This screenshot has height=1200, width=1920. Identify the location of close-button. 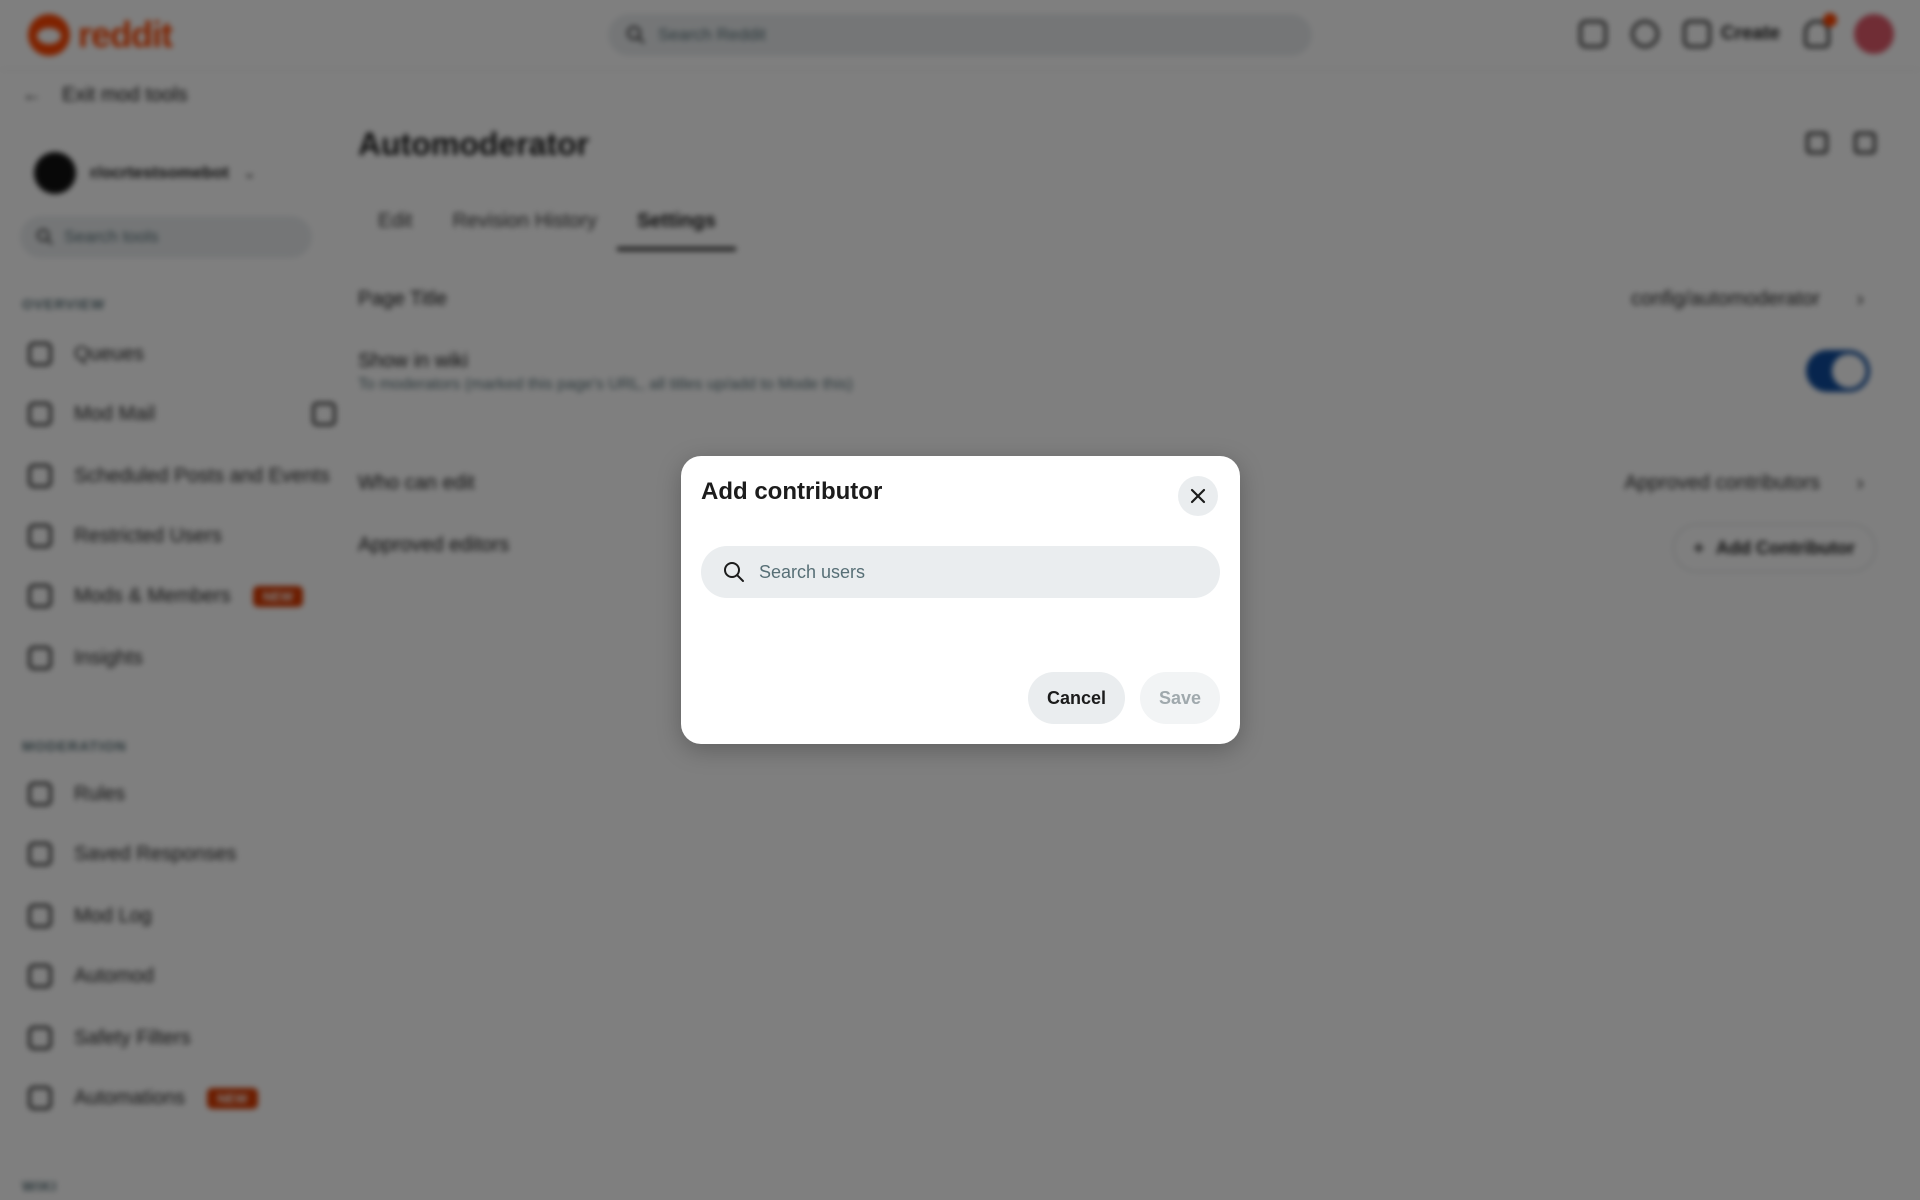
(1198, 496).